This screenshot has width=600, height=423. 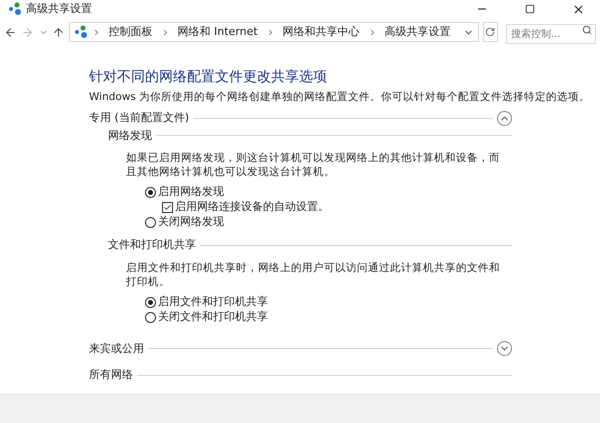 What do you see at coordinates (167, 207) in the screenshot?
I see `checkbox` at bounding box center [167, 207].